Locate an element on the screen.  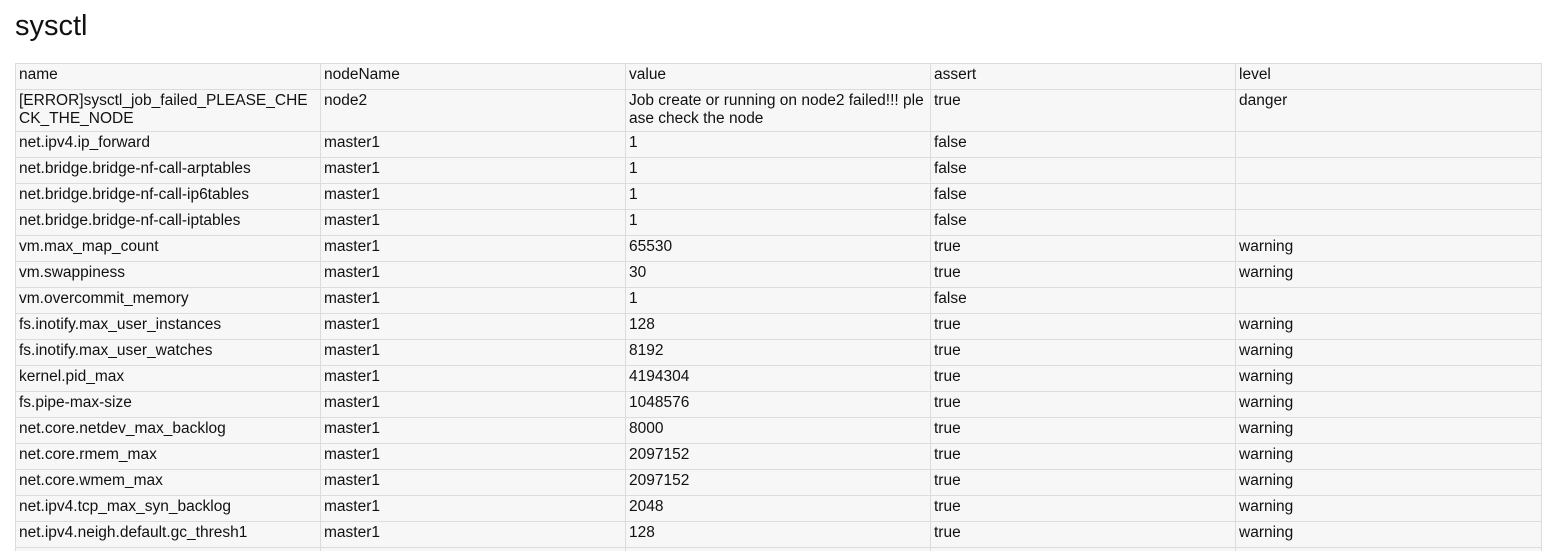
column-header-value: value is located at coordinates (778, 76).